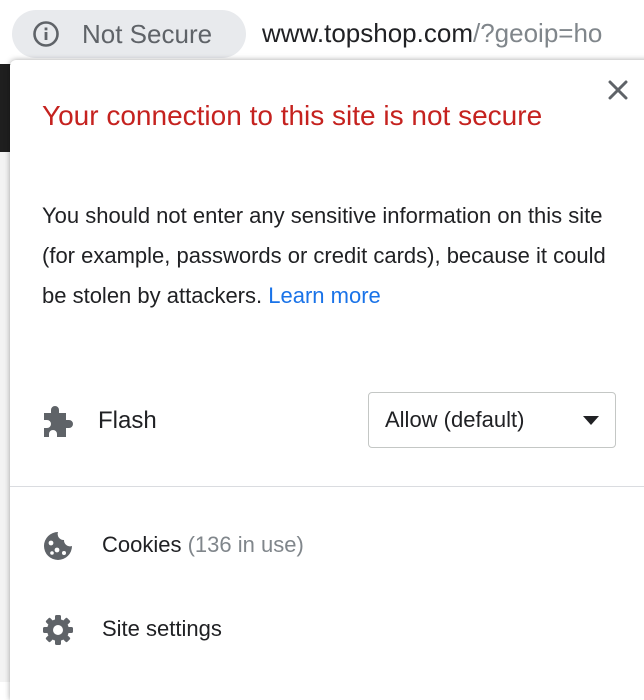 The width and height of the screenshot is (644, 700). Describe the element at coordinates (162, 628) in the screenshot. I see `site-settings-label: Site settings` at that location.